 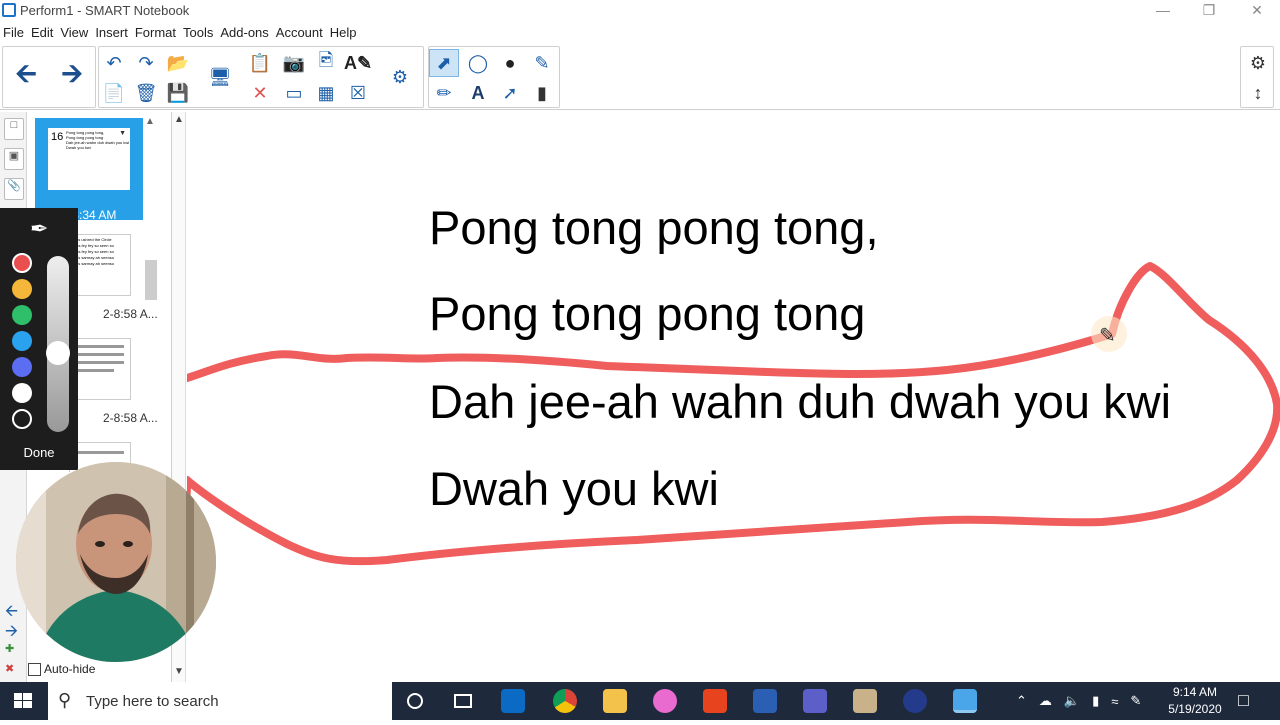 What do you see at coordinates (22, 315) in the screenshot?
I see `color-swatch-green` at bounding box center [22, 315].